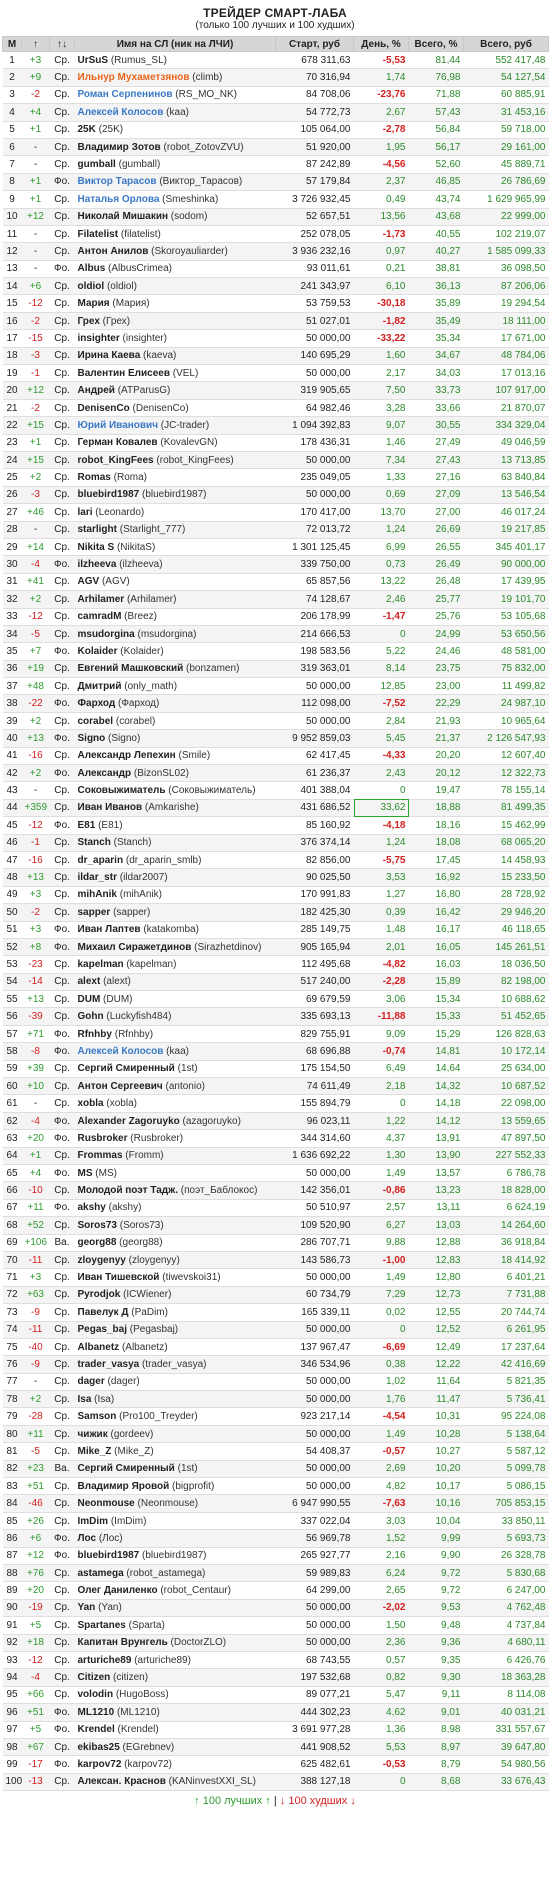 This screenshot has width=550, height=1883. What do you see at coordinates (232, 1801) in the screenshot?
I see `footer-best: ↑ 100 лучших ↑` at bounding box center [232, 1801].